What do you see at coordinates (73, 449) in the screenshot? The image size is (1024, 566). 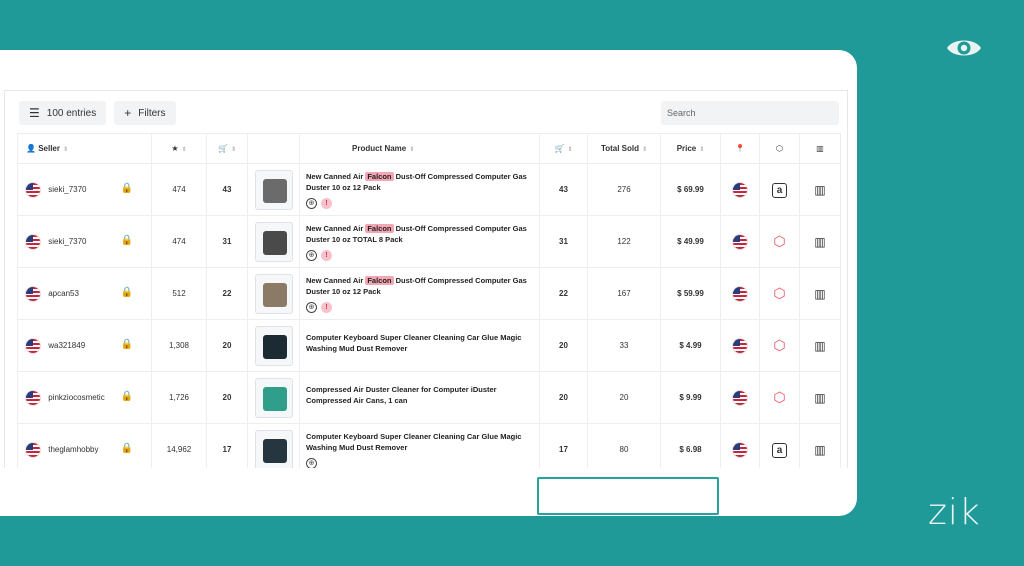 I see `seller-name: theglamhobby` at bounding box center [73, 449].